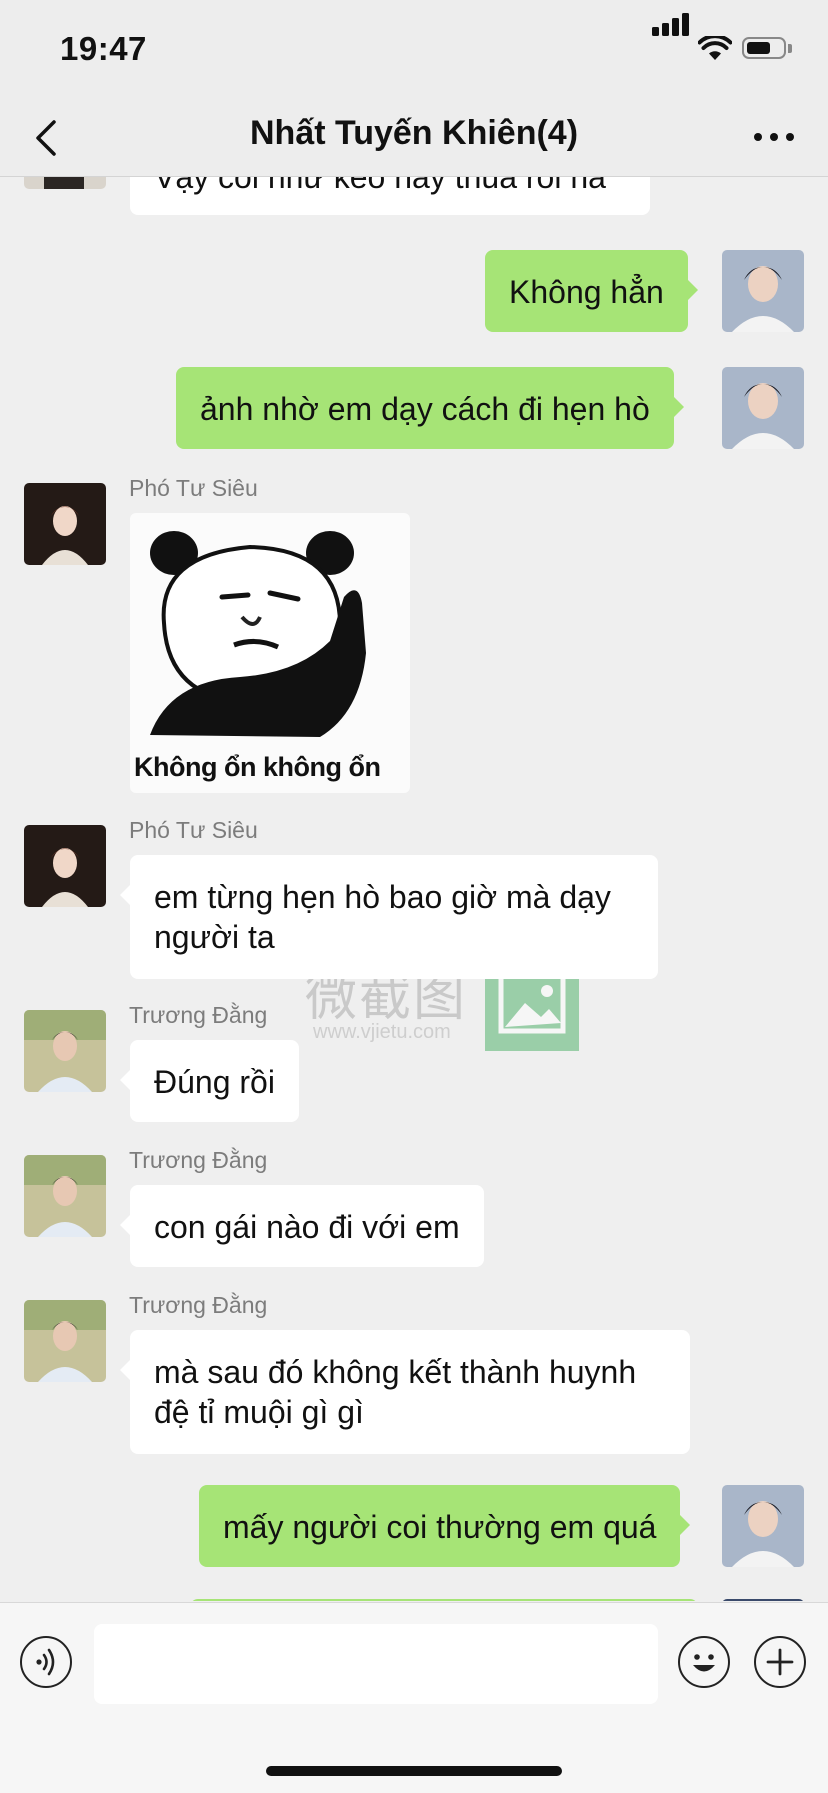 The height and width of the screenshot is (1793, 828). What do you see at coordinates (780, 1662) in the screenshot?
I see `plus-icon` at bounding box center [780, 1662].